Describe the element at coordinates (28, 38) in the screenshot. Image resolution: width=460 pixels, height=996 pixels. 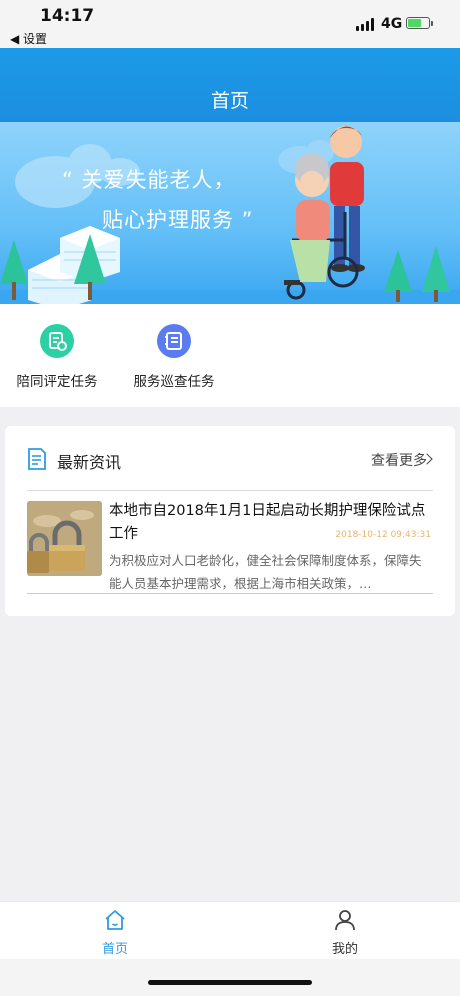
I see `back-to-settings-link: ◀ 设置` at that location.